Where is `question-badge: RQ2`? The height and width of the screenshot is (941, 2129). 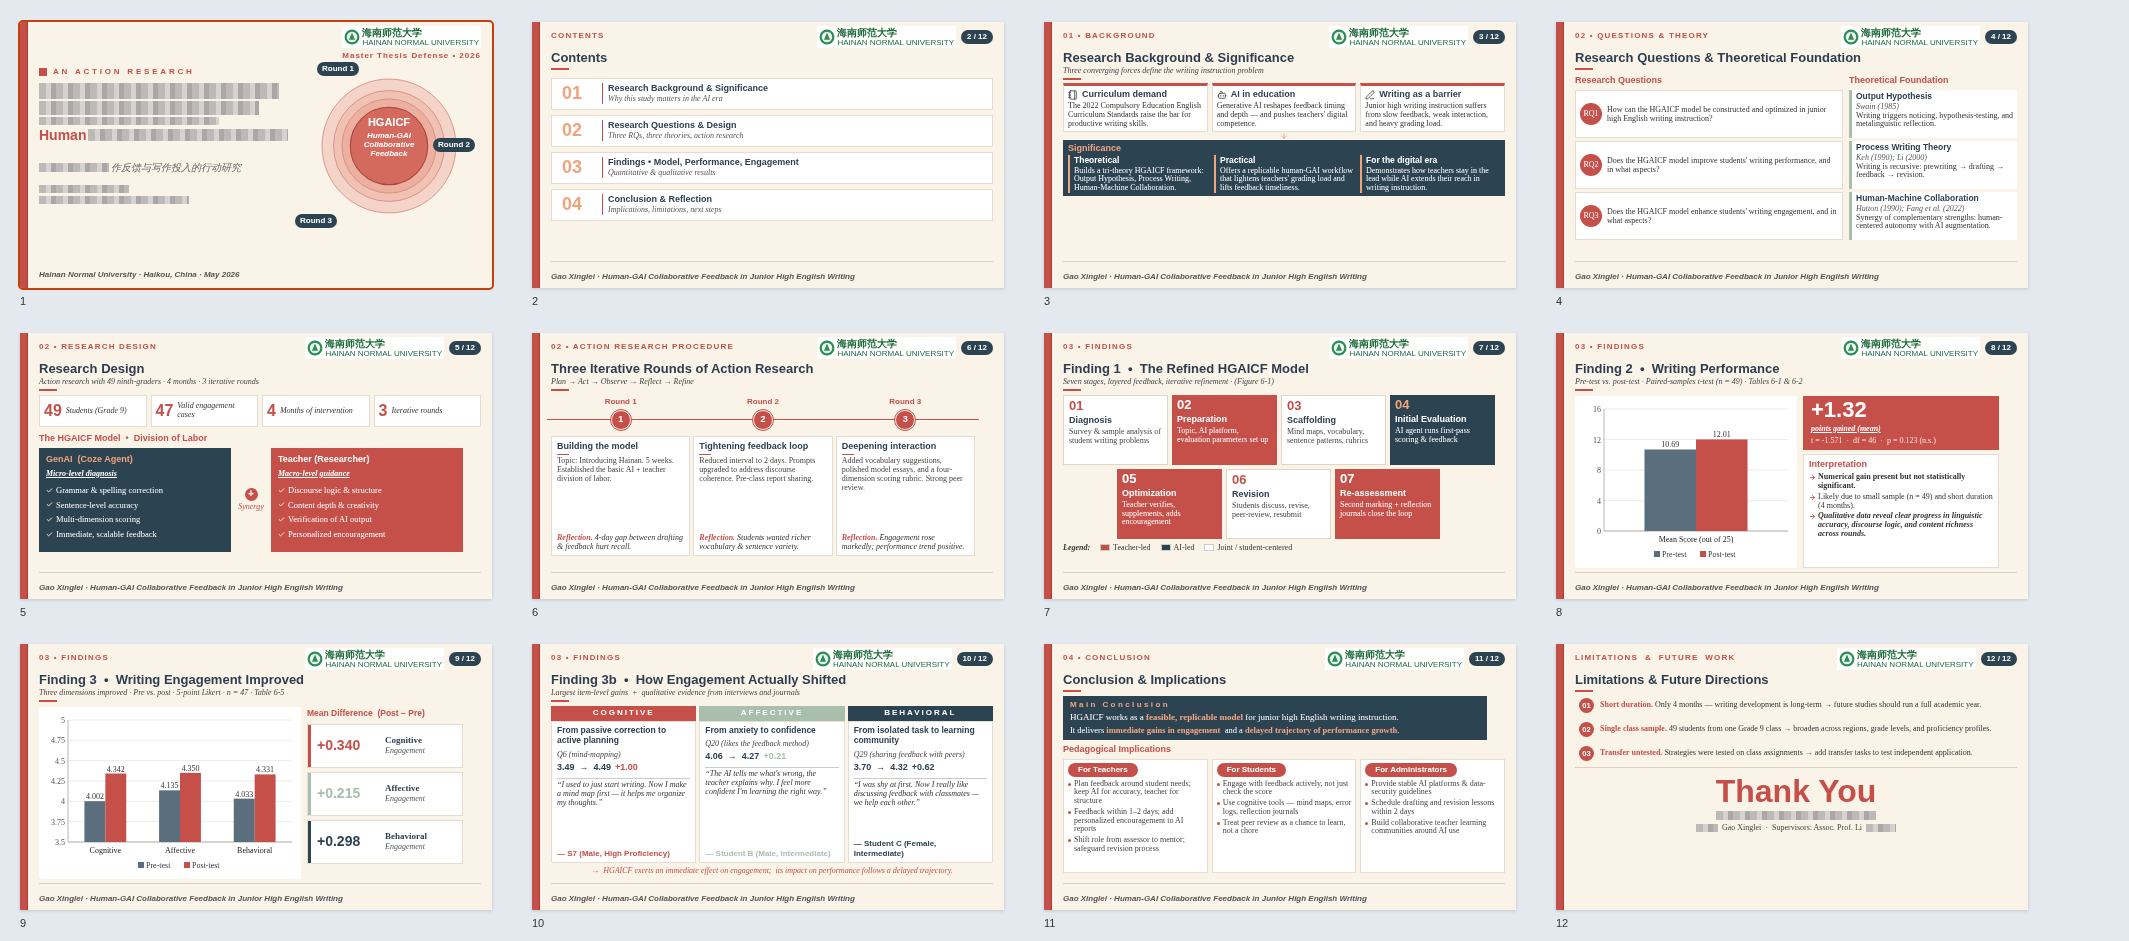
question-badge: RQ2 is located at coordinates (1591, 165).